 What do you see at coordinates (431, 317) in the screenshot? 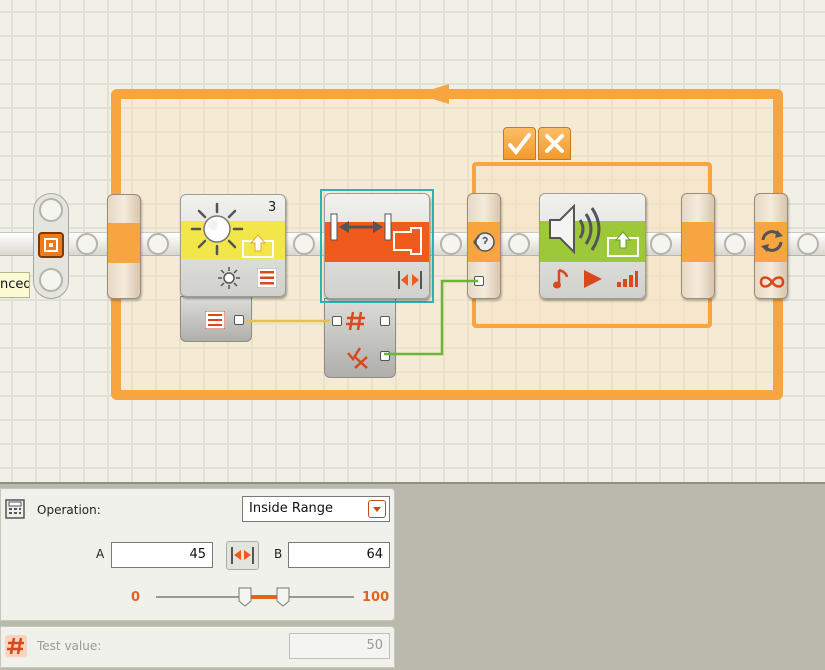
I see `wire-range-to-switch` at bounding box center [431, 317].